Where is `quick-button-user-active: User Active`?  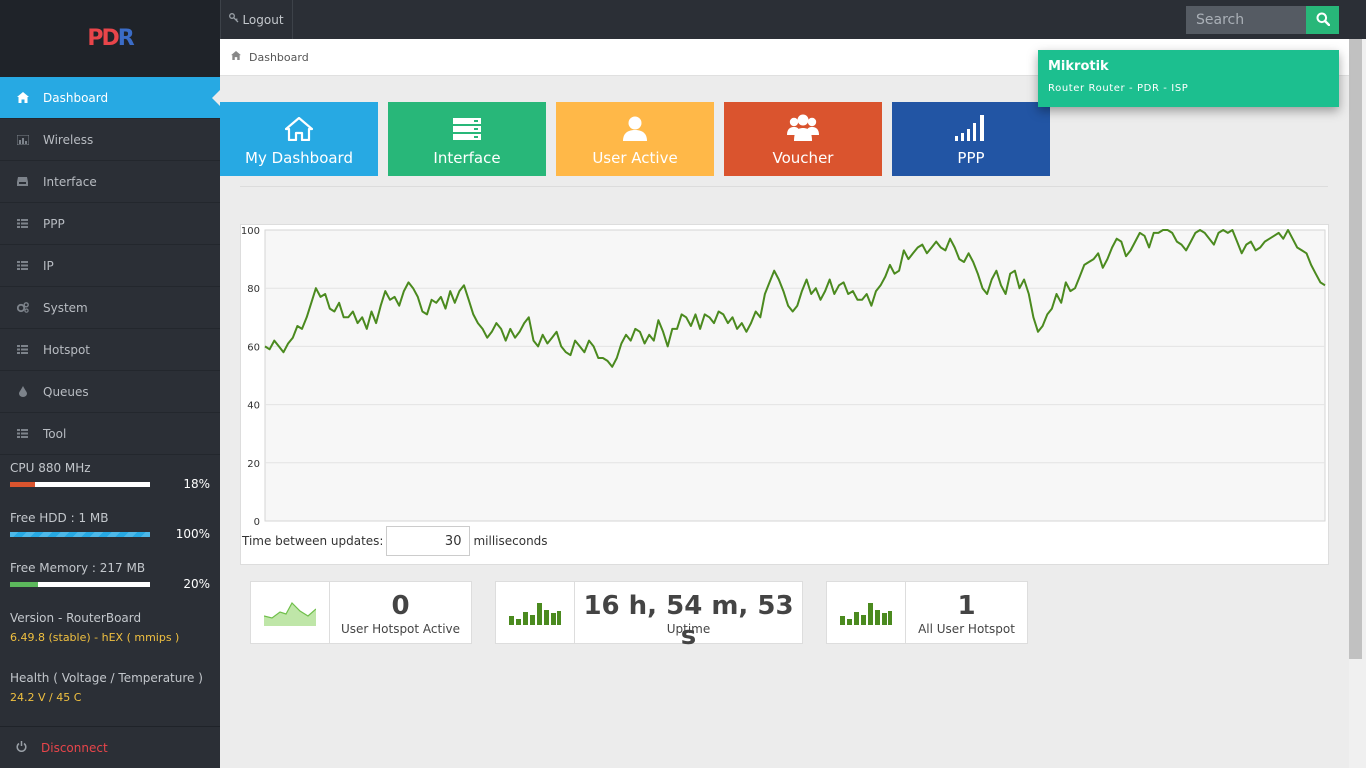
quick-button-user-active: User Active is located at coordinates (635, 139).